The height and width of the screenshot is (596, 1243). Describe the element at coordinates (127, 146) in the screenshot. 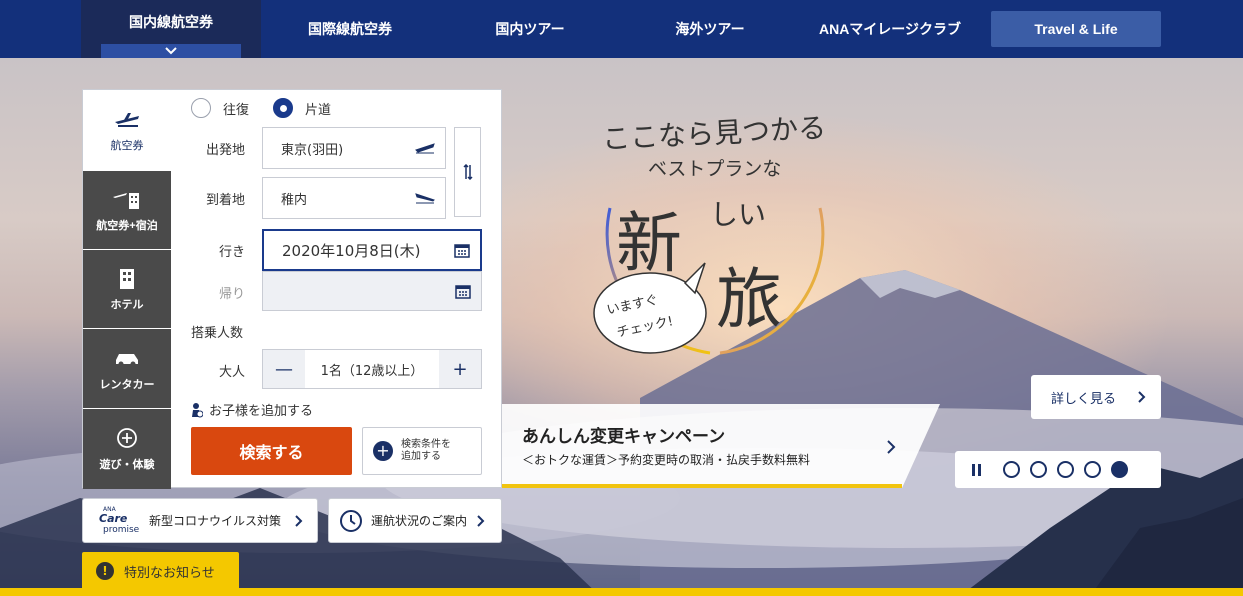

I see `tab-flights-label: 航空券` at that location.